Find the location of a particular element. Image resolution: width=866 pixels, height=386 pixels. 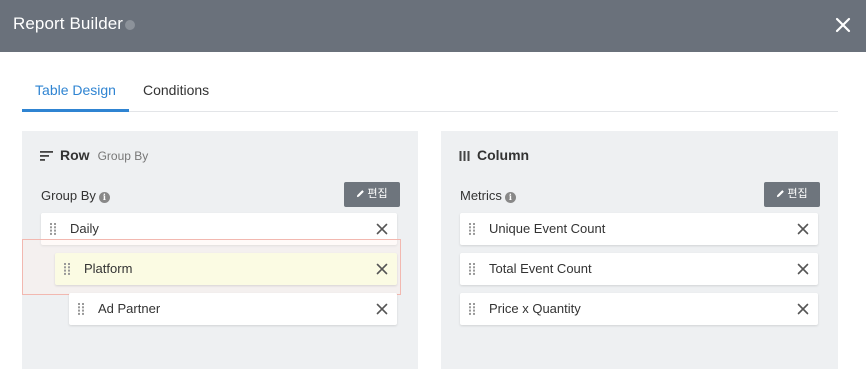

tab-bar: Table Design Conditions is located at coordinates (430, 95).